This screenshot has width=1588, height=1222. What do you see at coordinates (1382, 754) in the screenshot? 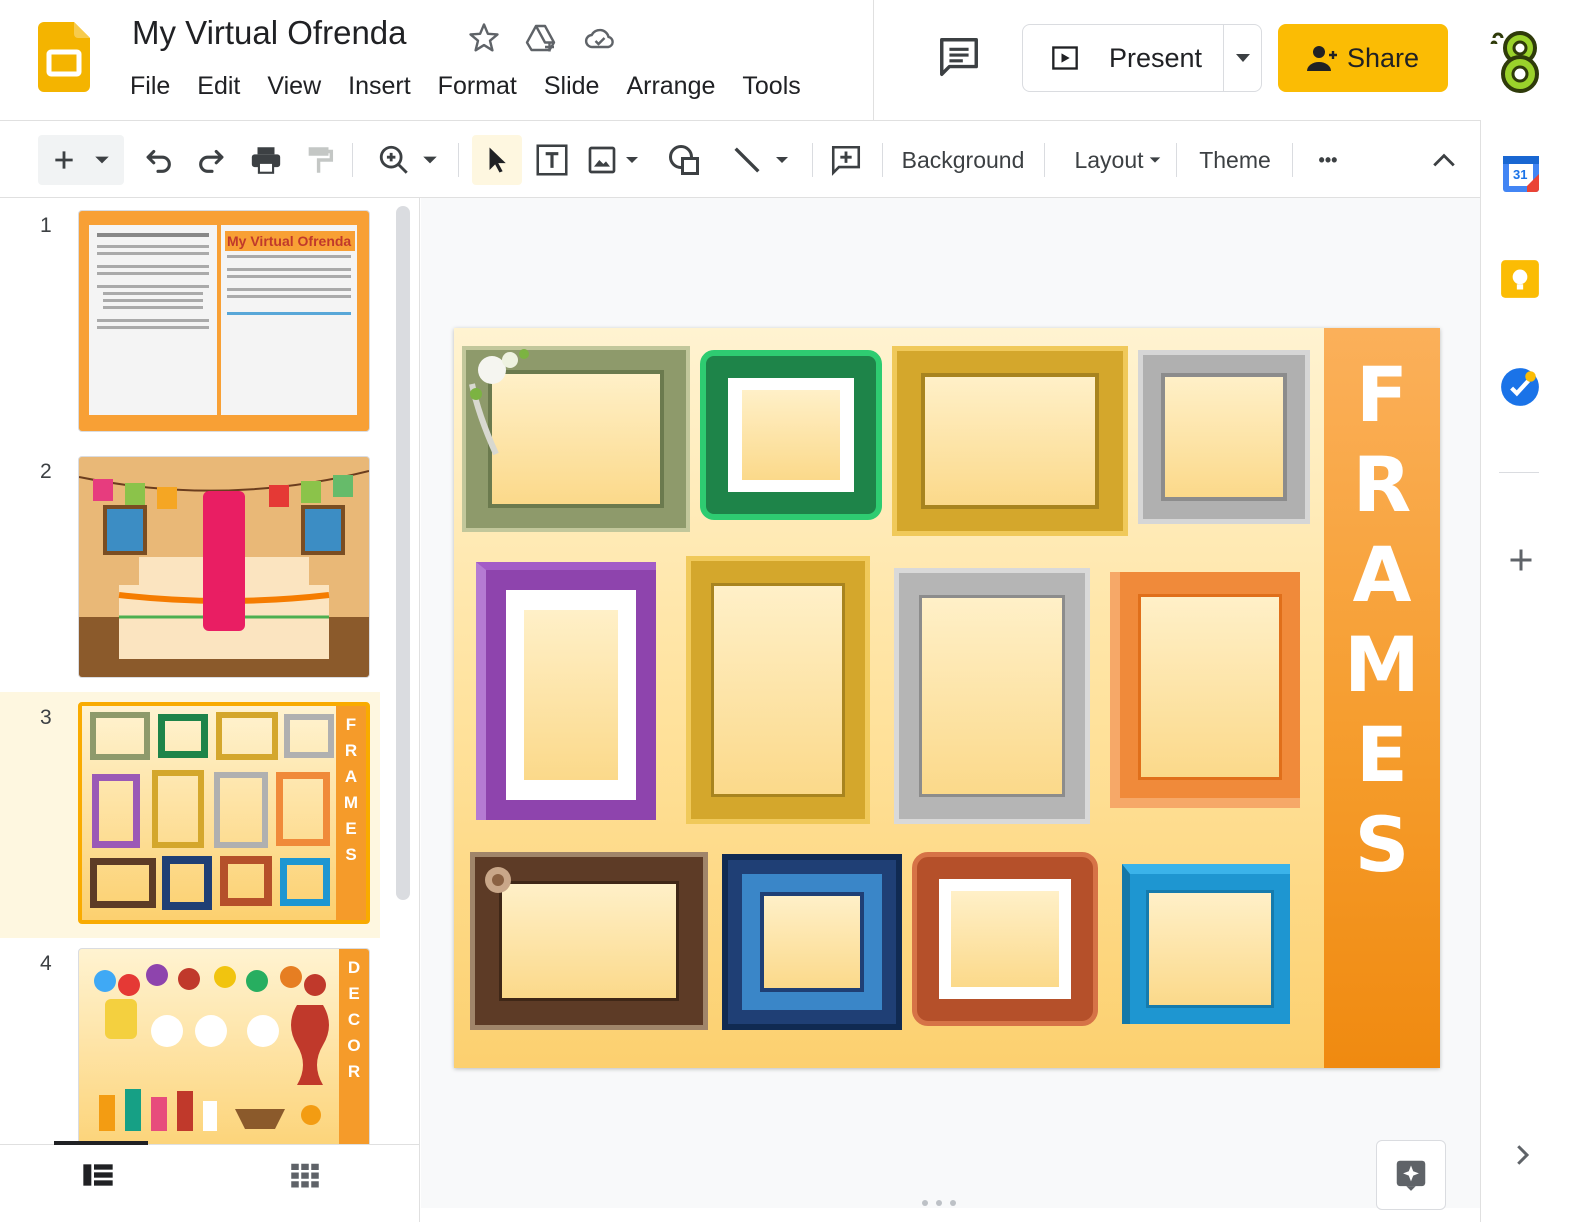
I see `frames-title-letter: E` at bounding box center [1382, 754].